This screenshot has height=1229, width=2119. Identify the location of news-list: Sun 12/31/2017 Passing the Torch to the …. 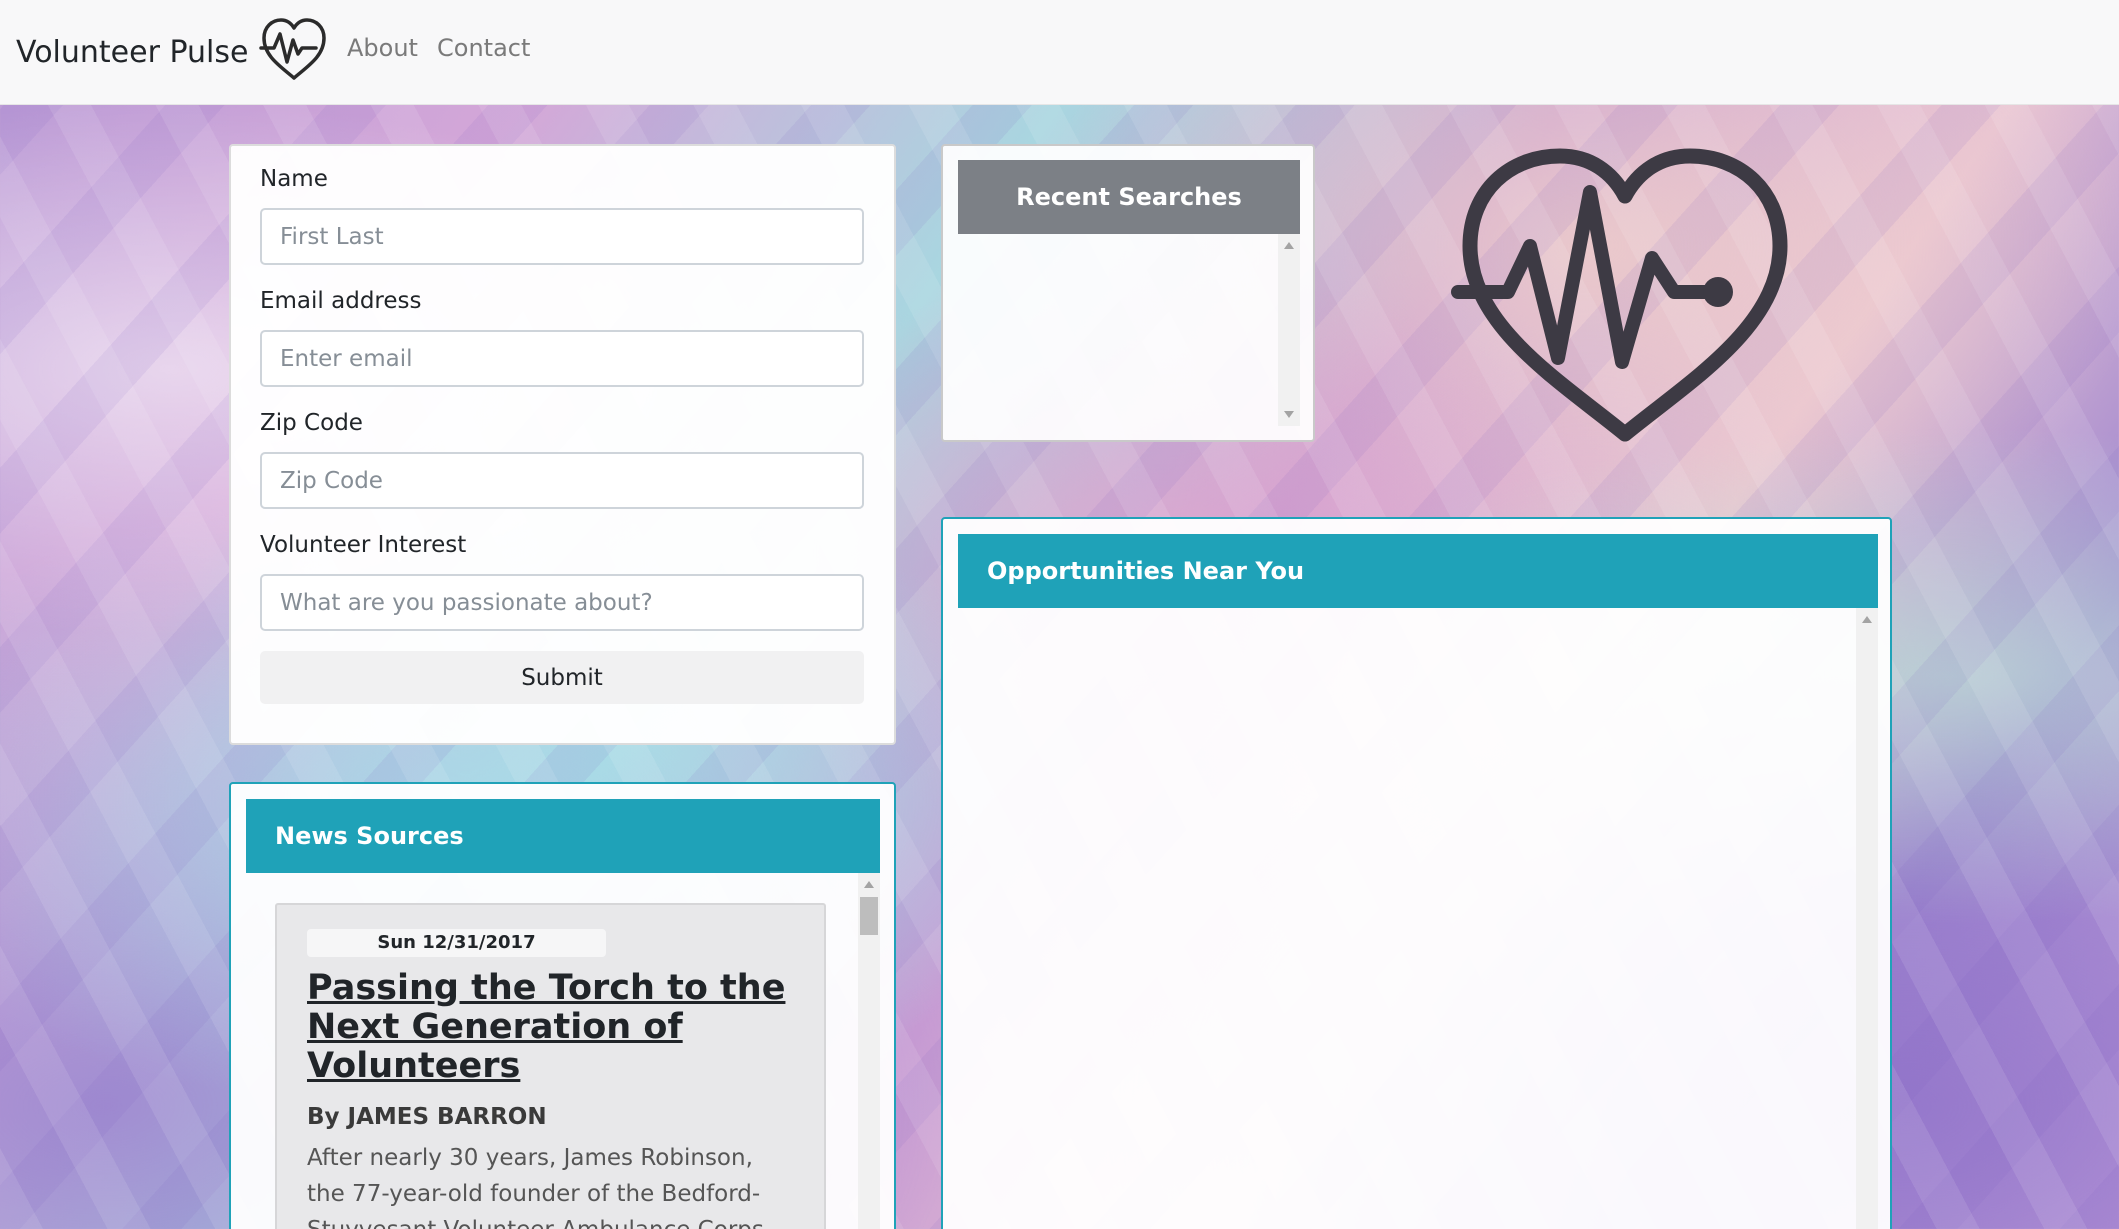
(563, 1051).